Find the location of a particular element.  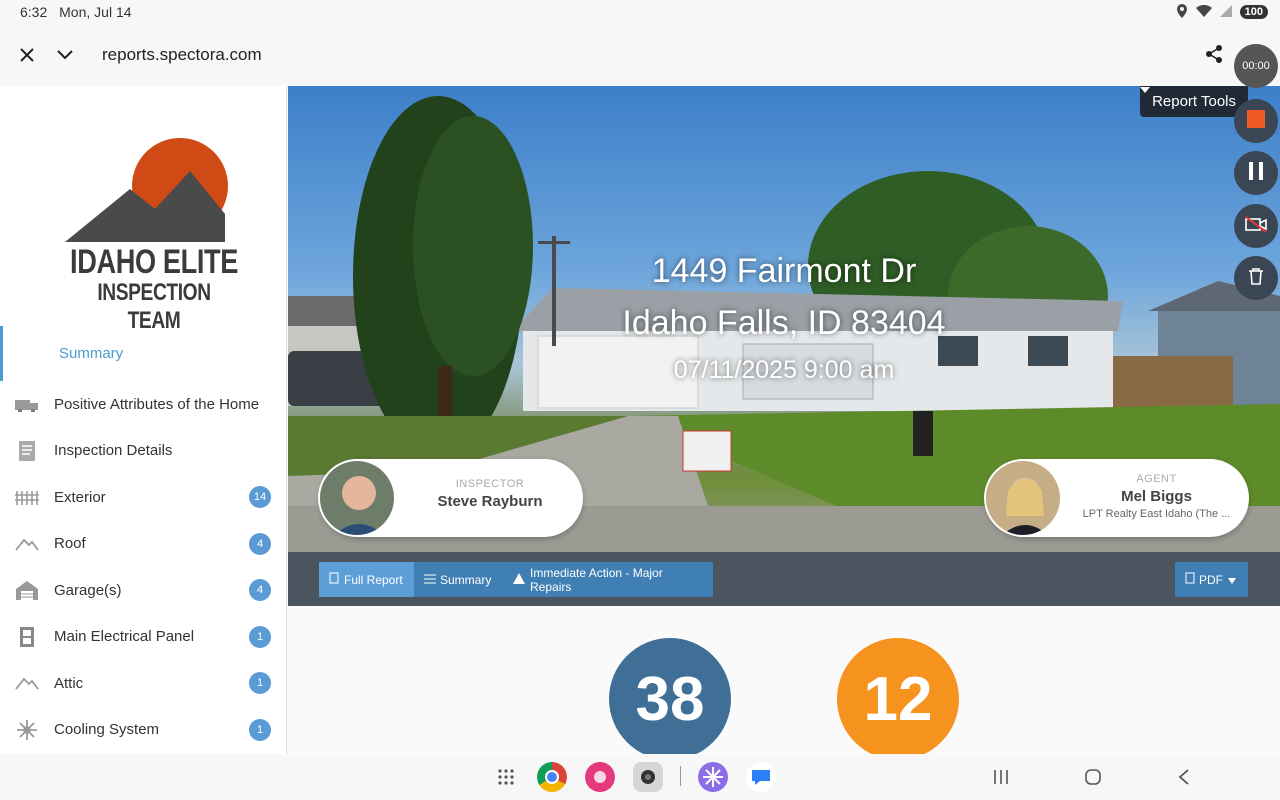

pdf-button: PDF is located at coordinates (1211, 579).